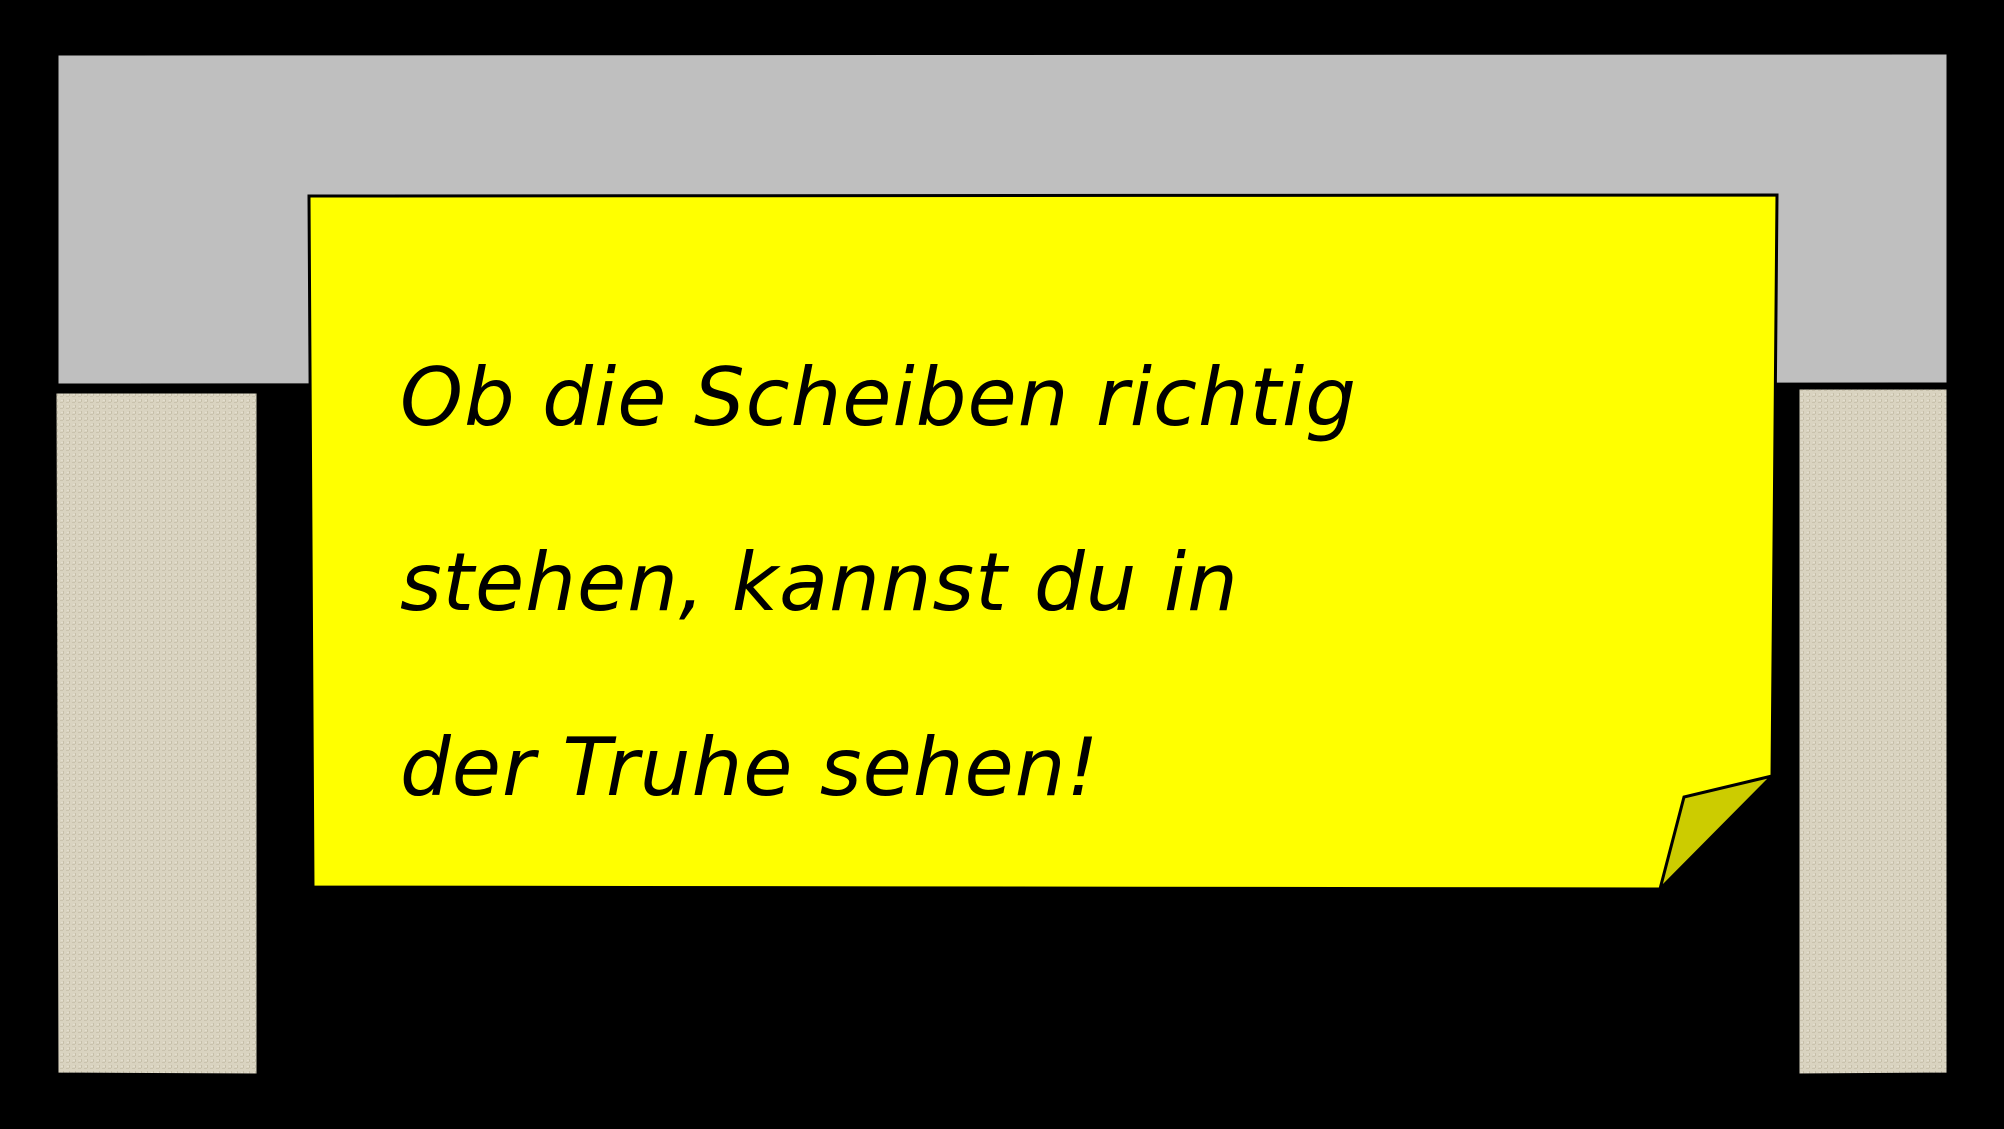 This screenshot has height=1129, width=2004. Describe the element at coordinates (156, 733) in the screenshot. I see `left-pillar` at that location.